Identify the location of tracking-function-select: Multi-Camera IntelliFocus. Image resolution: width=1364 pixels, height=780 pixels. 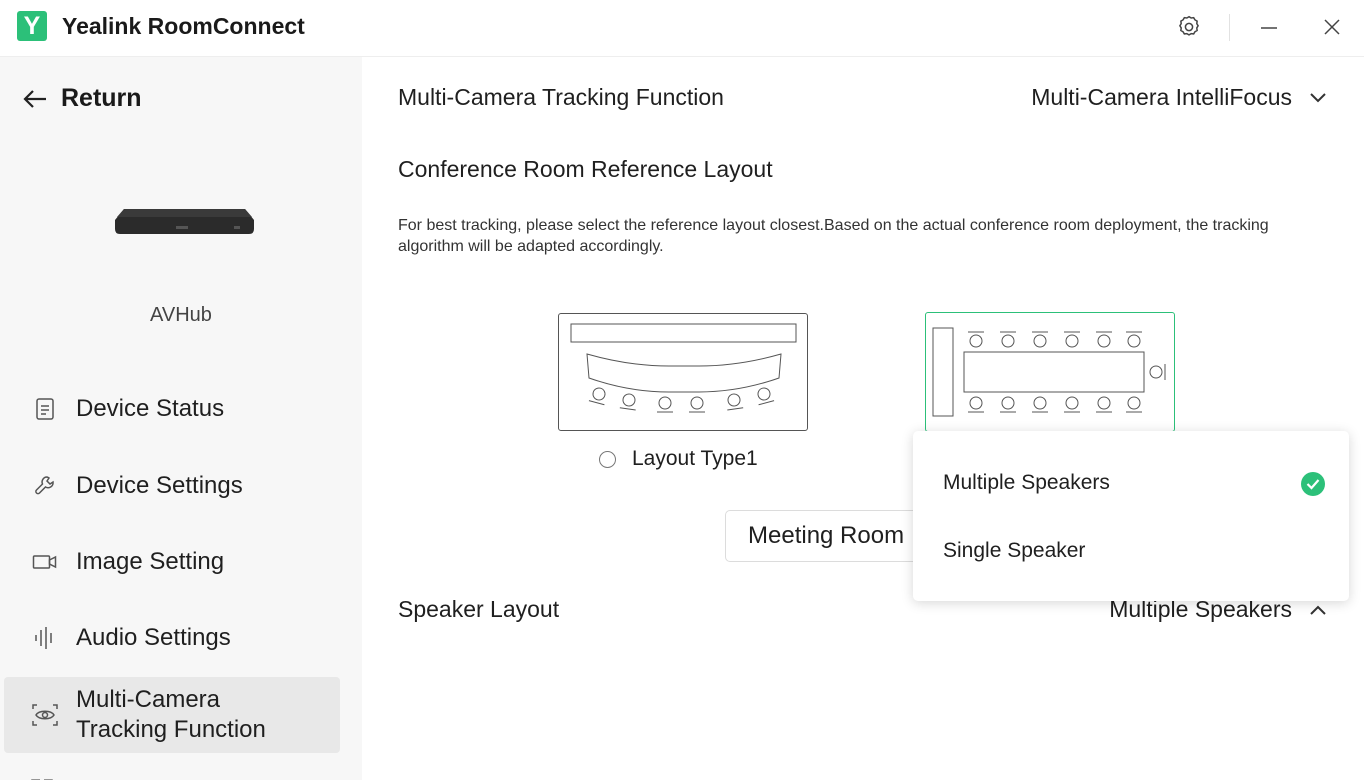
(1179, 97).